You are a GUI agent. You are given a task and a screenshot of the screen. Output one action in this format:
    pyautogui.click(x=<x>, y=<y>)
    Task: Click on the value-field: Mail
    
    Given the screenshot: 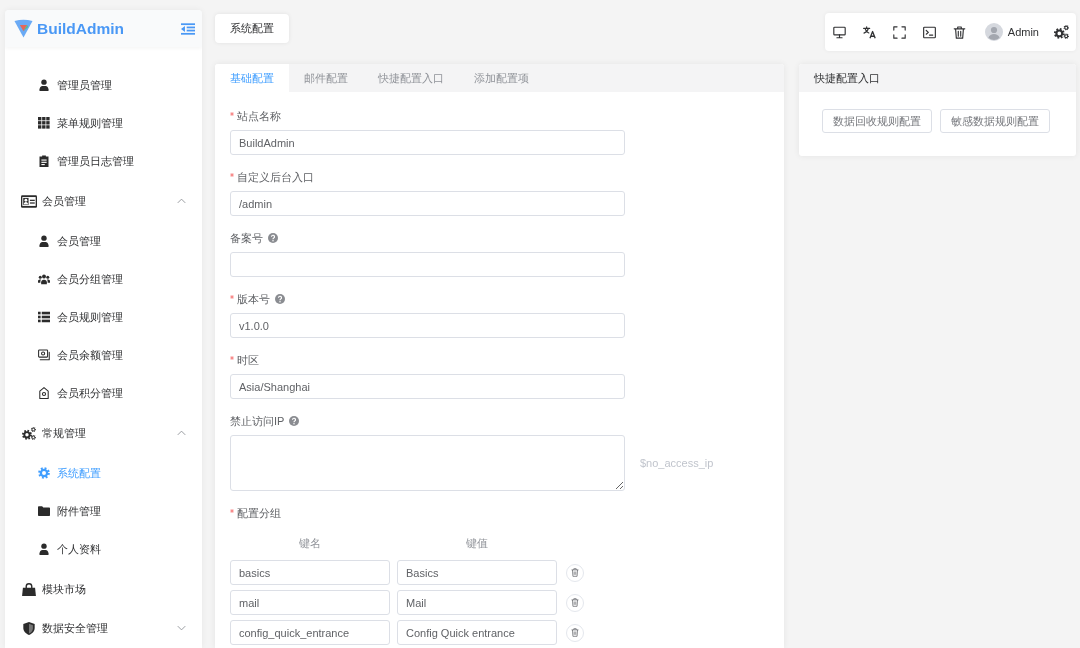 What is the action you would take?
    pyautogui.click(x=477, y=602)
    